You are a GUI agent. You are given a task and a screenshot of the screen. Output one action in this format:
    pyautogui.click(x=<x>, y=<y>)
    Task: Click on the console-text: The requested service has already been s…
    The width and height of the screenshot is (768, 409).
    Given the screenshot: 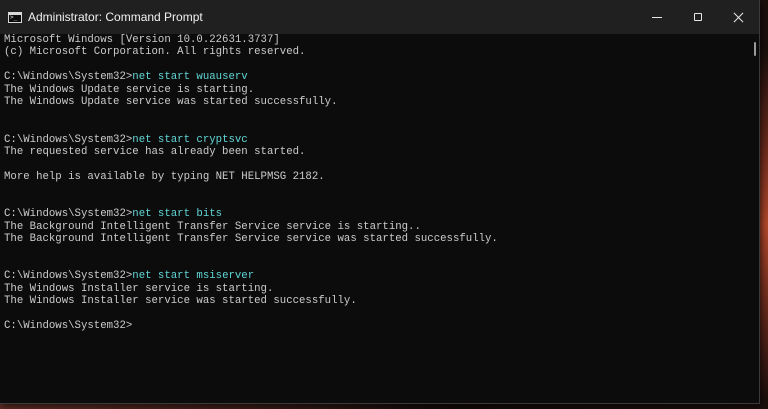 What is the action you would take?
    pyautogui.click(x=155, y=151)
    